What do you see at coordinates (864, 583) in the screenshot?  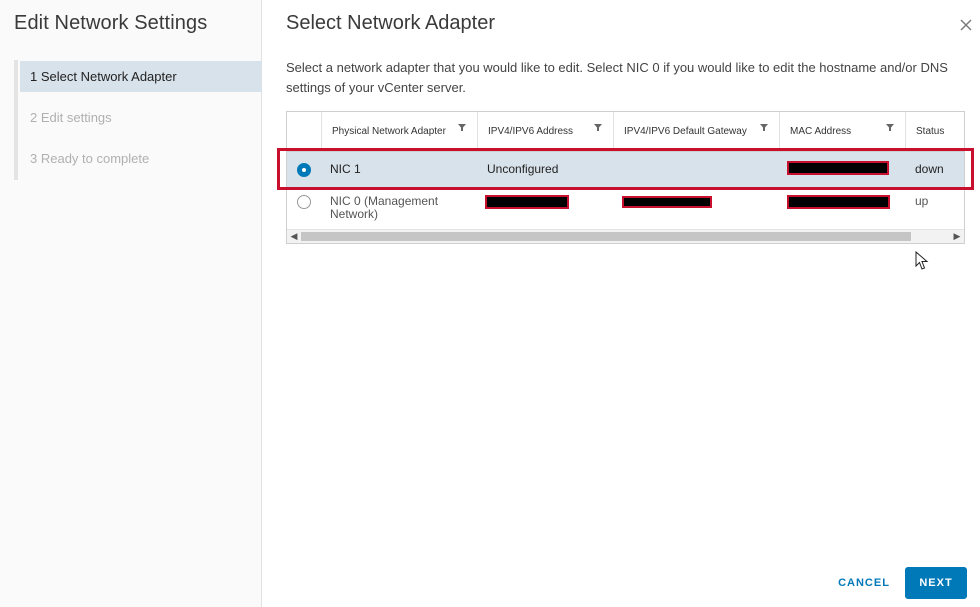 I see `cancel-button: CANCEL` at bounding box center [864, 583].